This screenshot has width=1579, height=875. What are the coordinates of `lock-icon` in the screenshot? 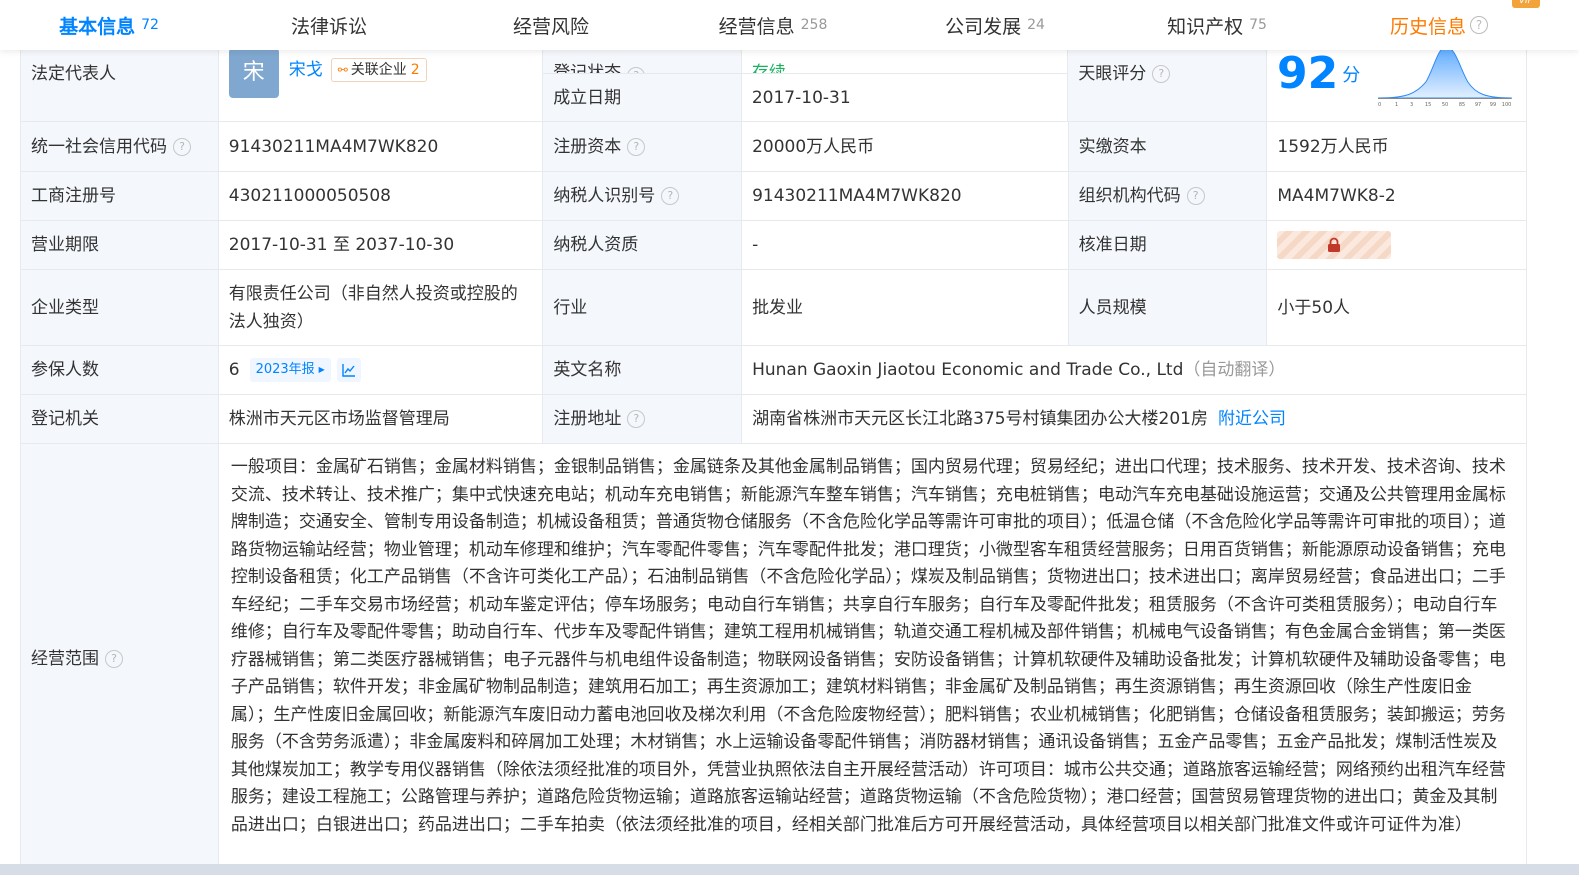 It's located at (1334, 244).